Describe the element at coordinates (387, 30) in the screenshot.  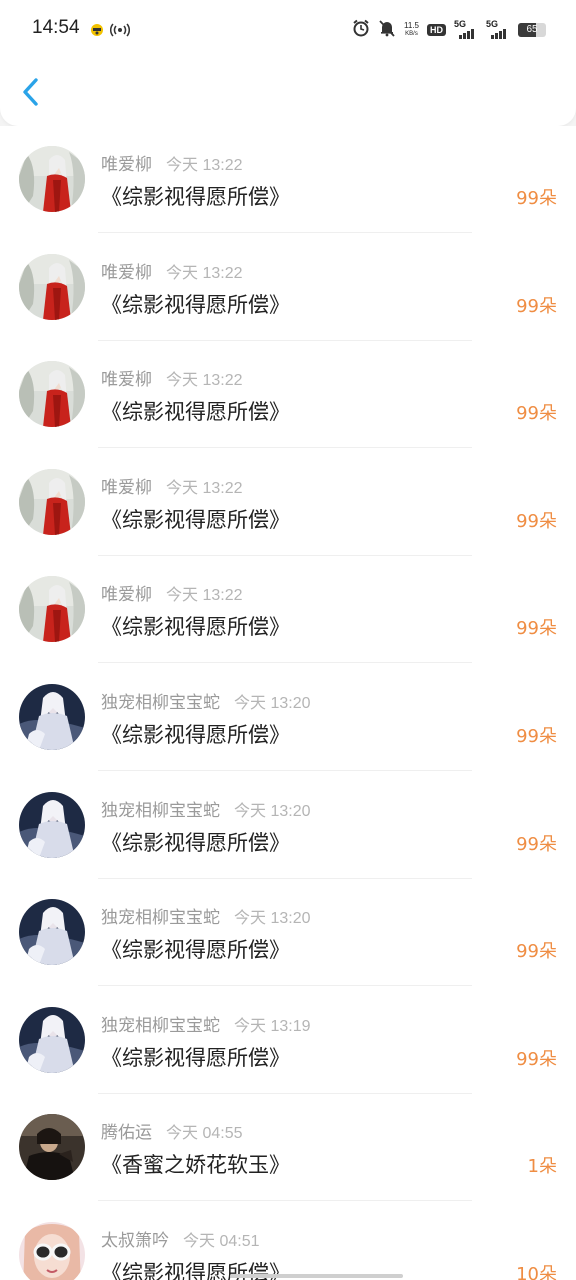
I see `mute-icon` at that location.